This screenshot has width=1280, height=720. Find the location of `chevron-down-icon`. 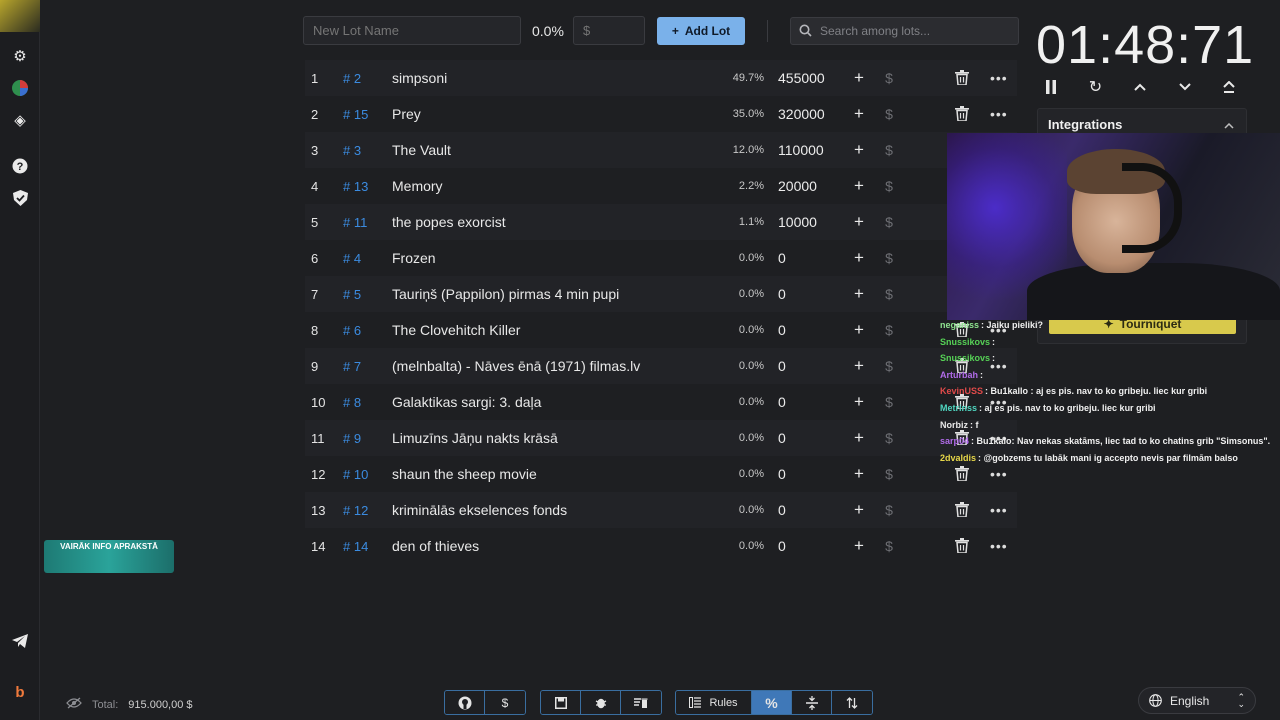

chevron-down-icon is located at coordinates (1185, 87).